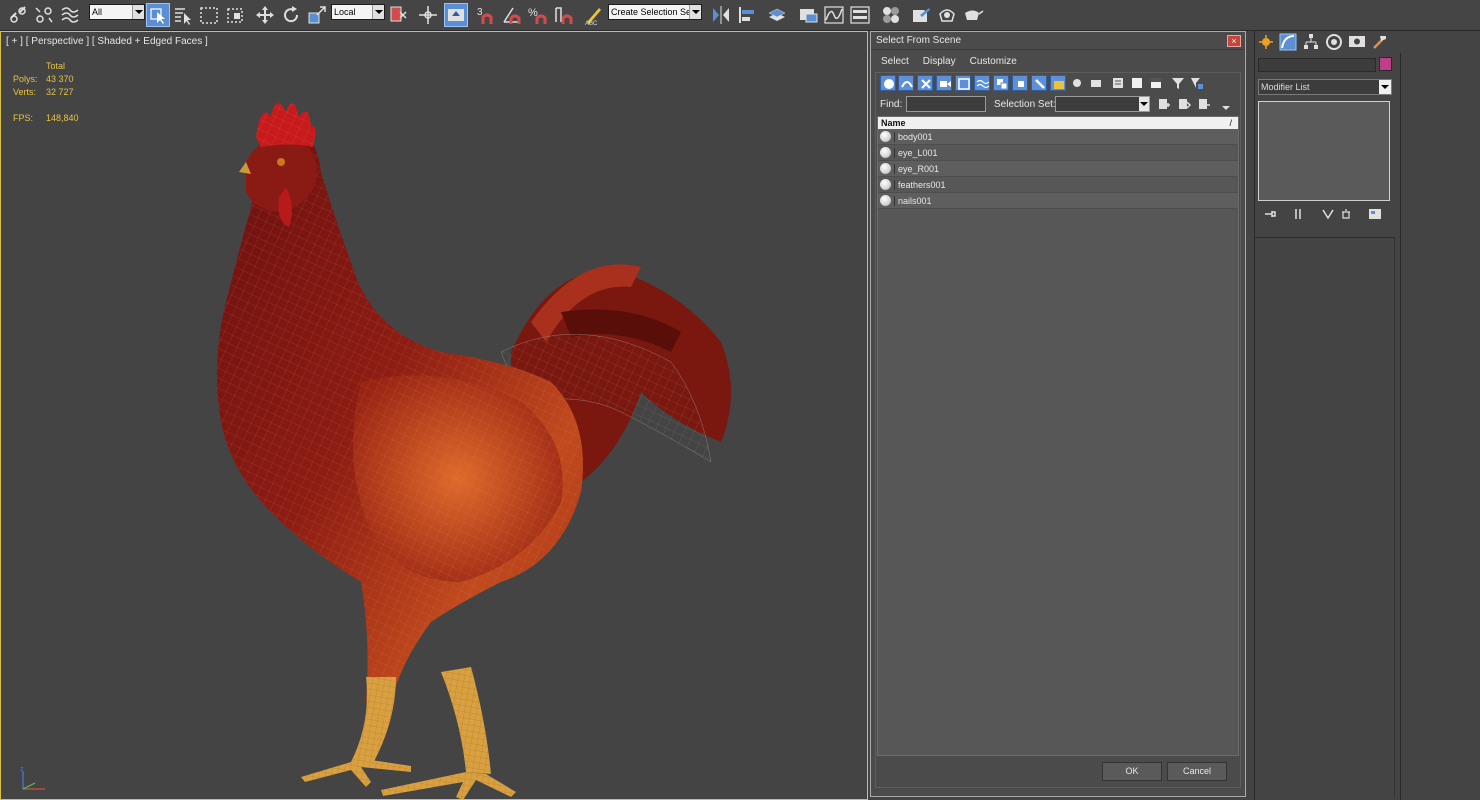  Describe the element at coordinates (1058, 153) in the screenshot. I see `list-item: eye_L001` at that location.